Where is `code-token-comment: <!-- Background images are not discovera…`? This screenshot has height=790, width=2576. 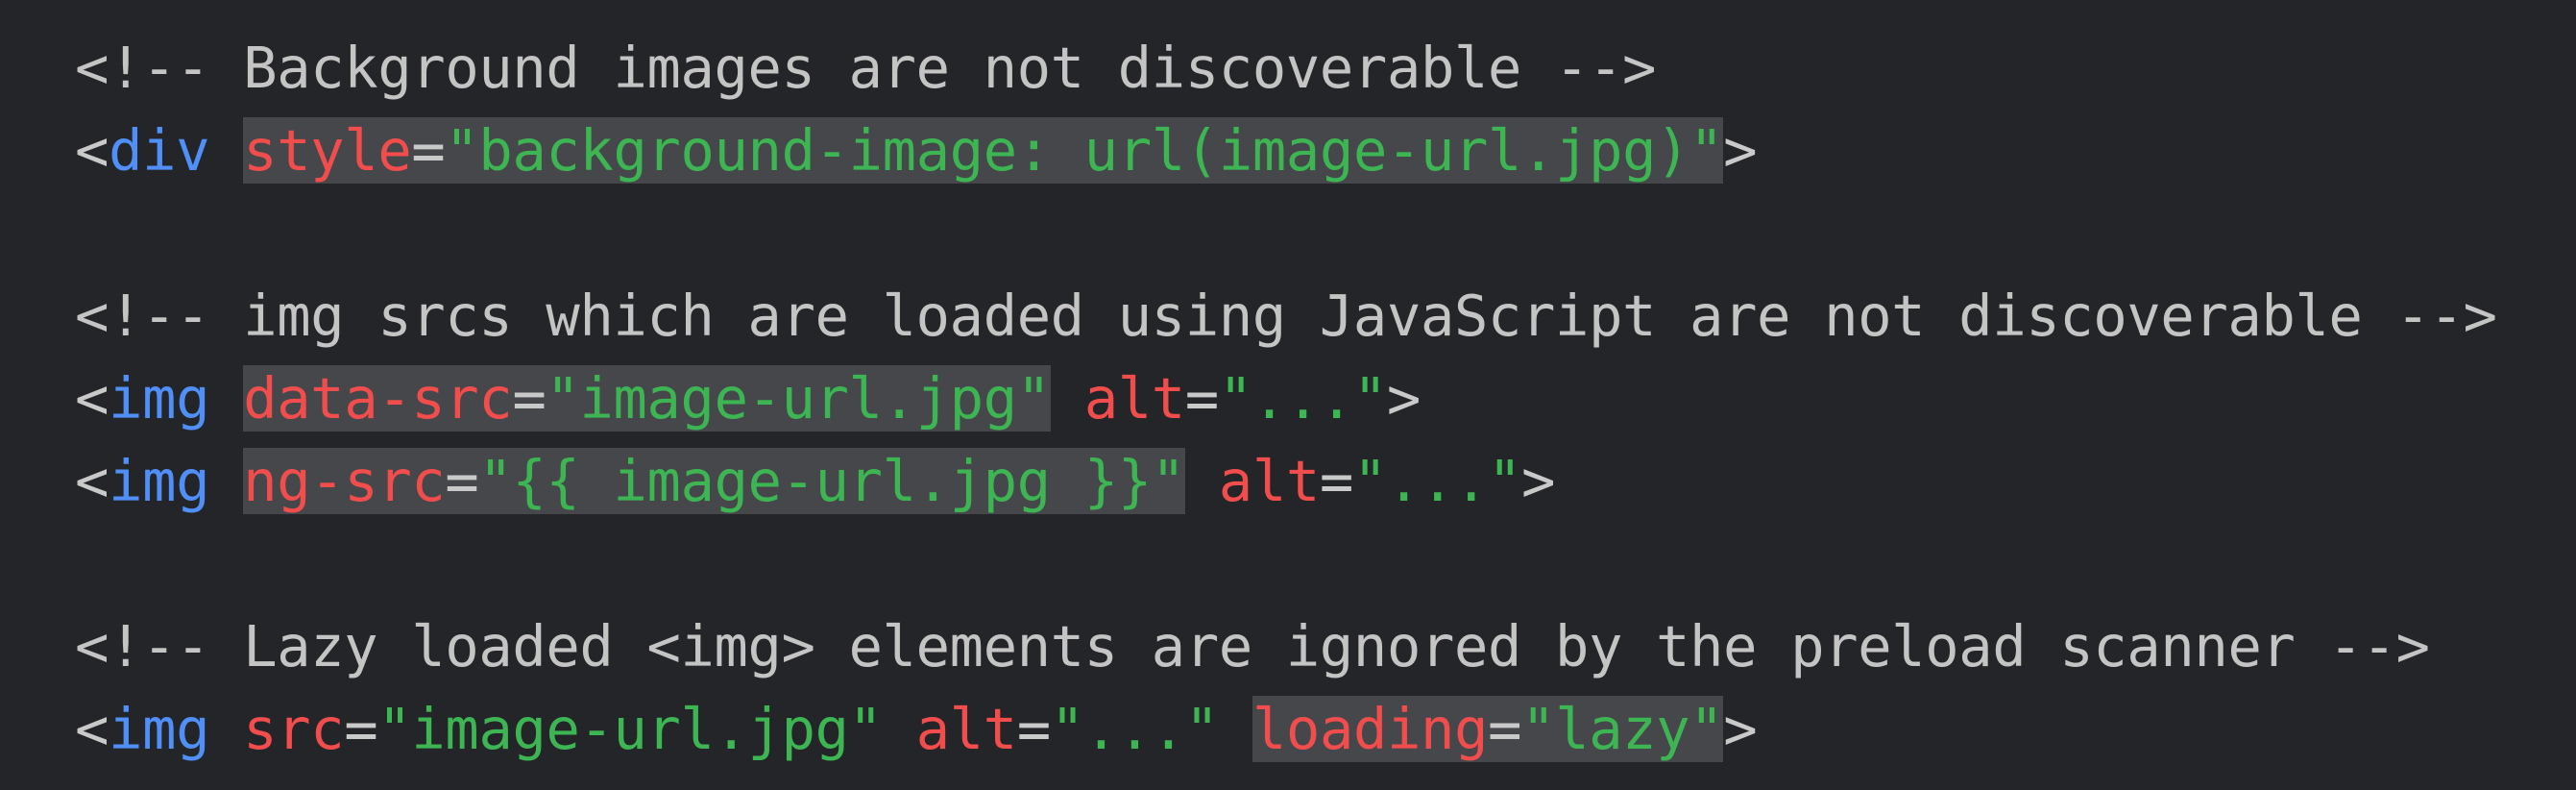 code-token-comment: <!-- Background images are not discovera… is located at coordinates (866, 68).